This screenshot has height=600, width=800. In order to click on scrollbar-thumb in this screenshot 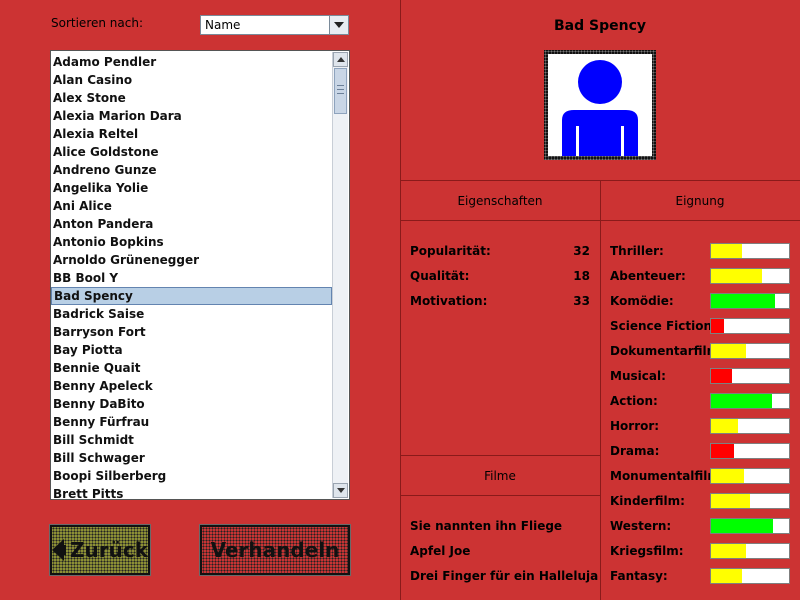, I will do `click(340, 91)`.